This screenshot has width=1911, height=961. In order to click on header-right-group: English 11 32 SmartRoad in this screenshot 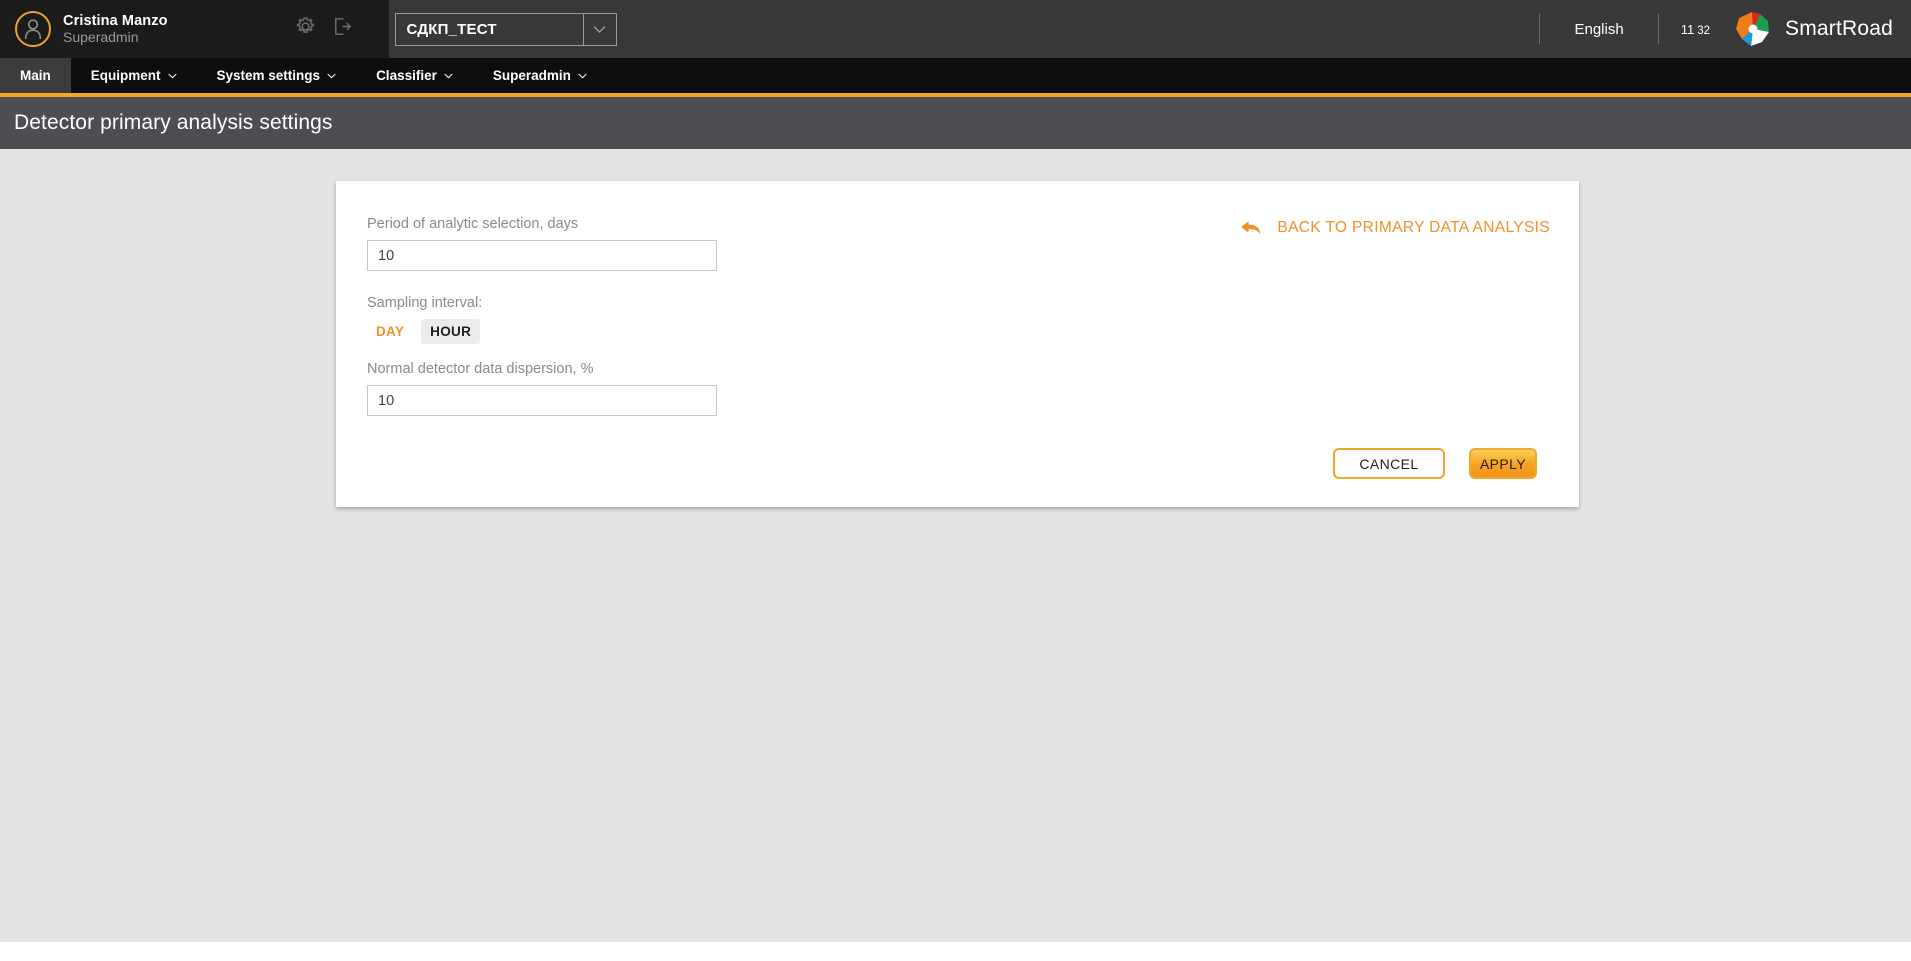, I will do `click(1725, 29)`.